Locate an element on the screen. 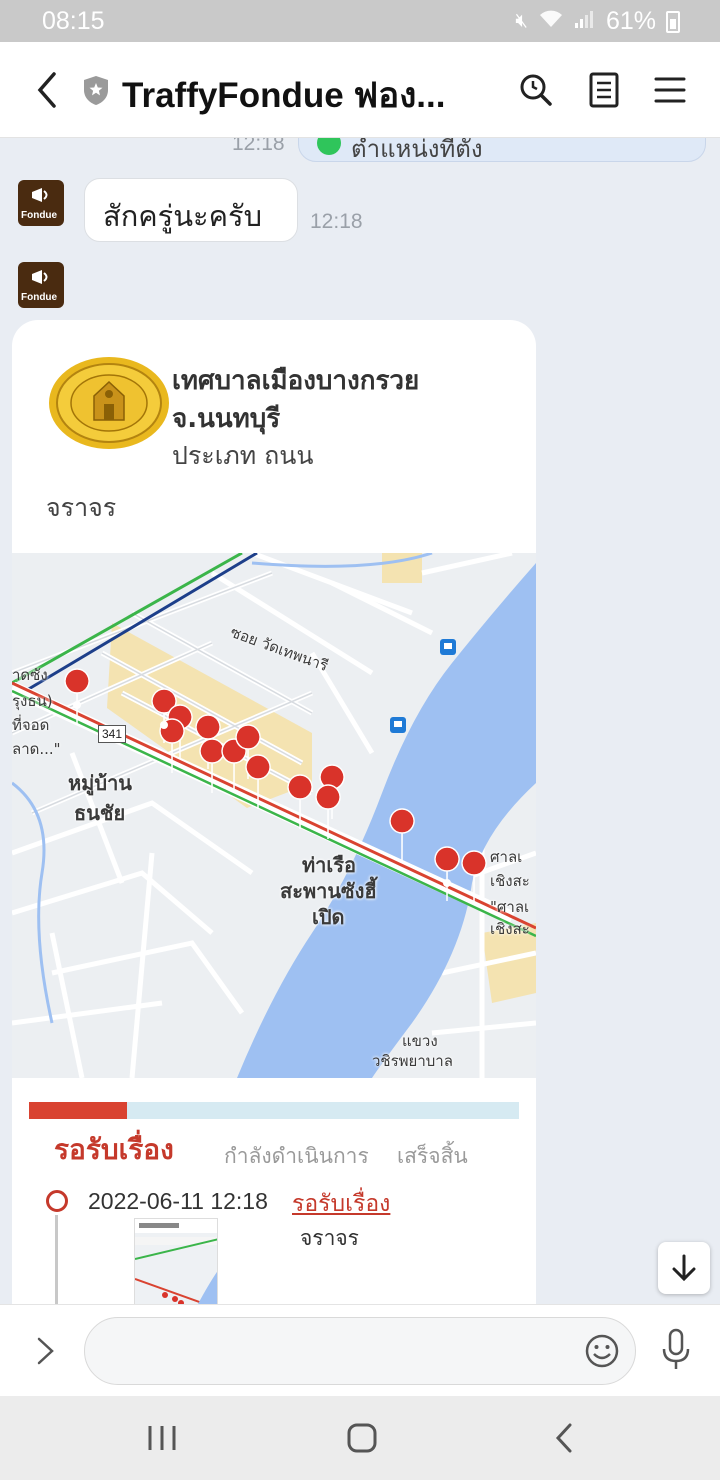  chevron-right-icon is located at coordinates (45, 1351).